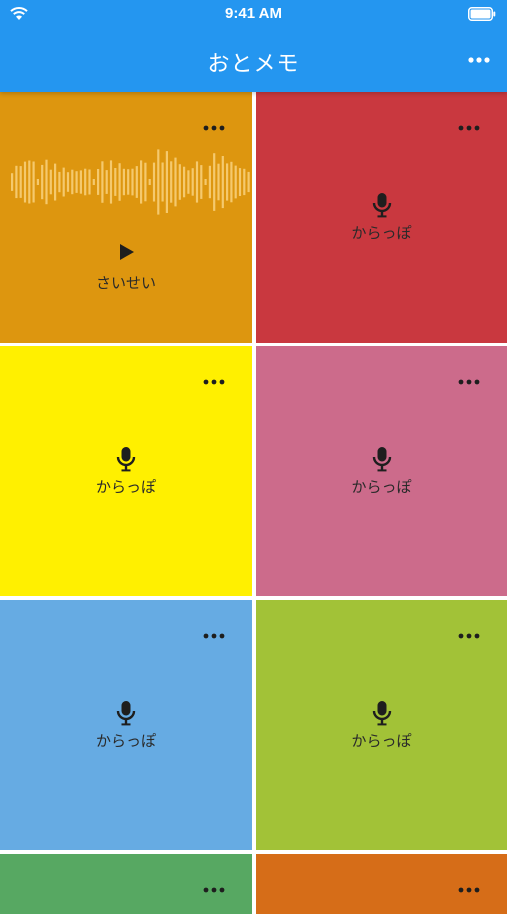  I want to click on status-time: 9:41 AM, so click(253, 13).